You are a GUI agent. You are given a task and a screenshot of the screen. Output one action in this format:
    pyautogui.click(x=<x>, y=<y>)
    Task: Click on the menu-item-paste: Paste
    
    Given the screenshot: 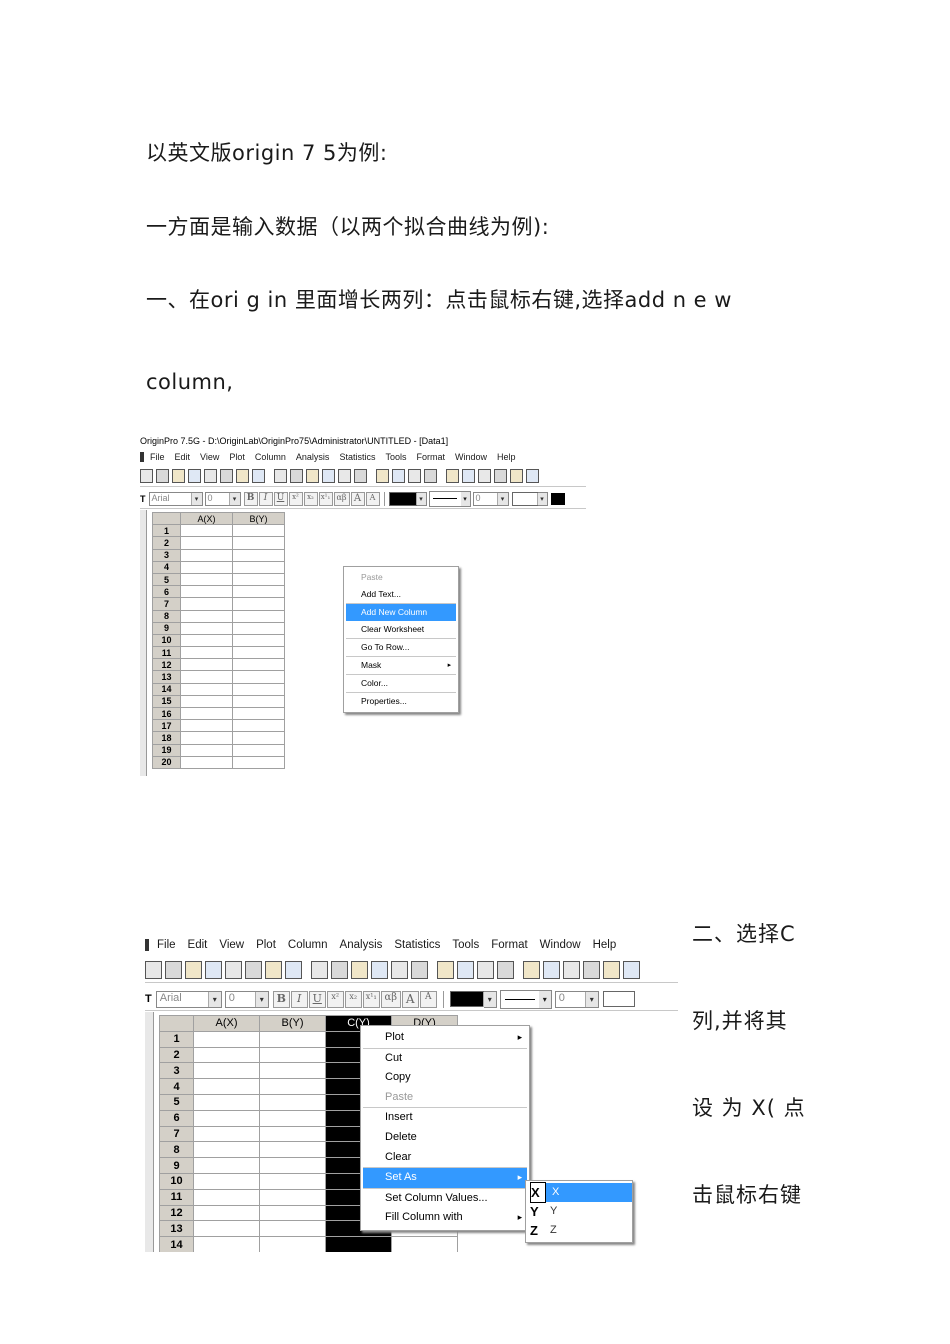 What is the action you would take?
    pyautogui.click(x=401, y=577)
    